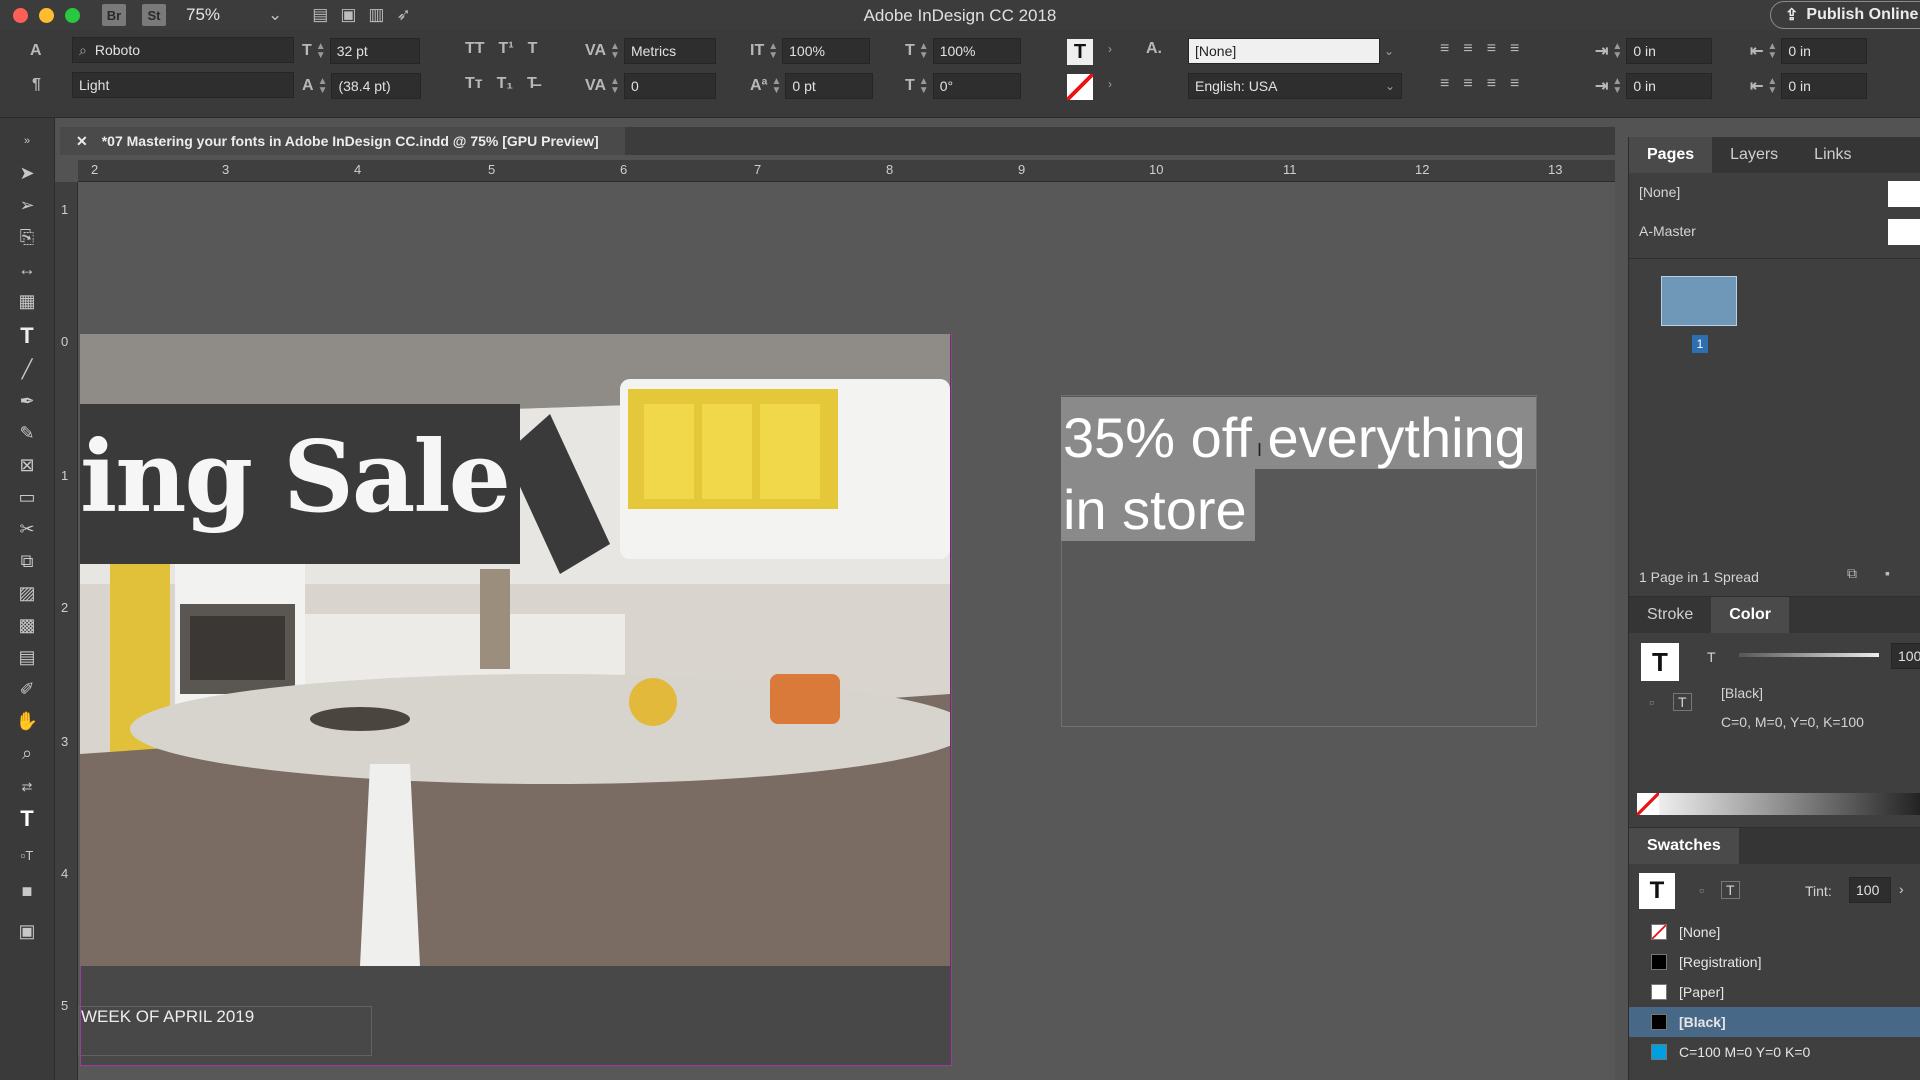 Image resolution: width=1920 pixels, height=1080 pixels. Describe the element at coordinates (1778, 804) in the screenshot. I see `color-ramp` at that location.